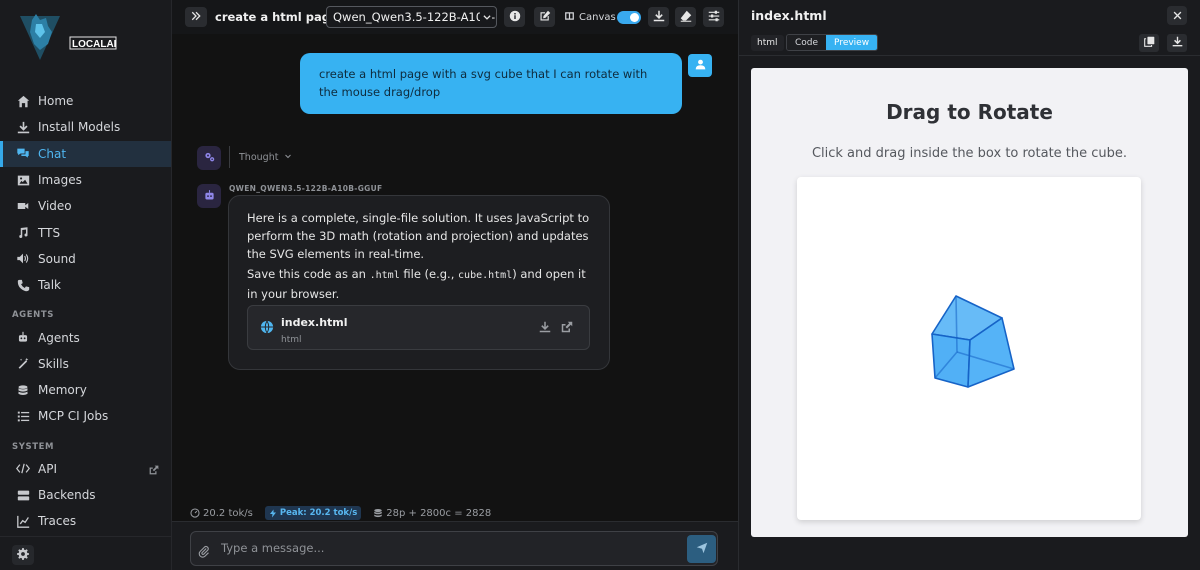 The image size is (1200, 570). I want to click on sliders-icon, so click(714, 17).